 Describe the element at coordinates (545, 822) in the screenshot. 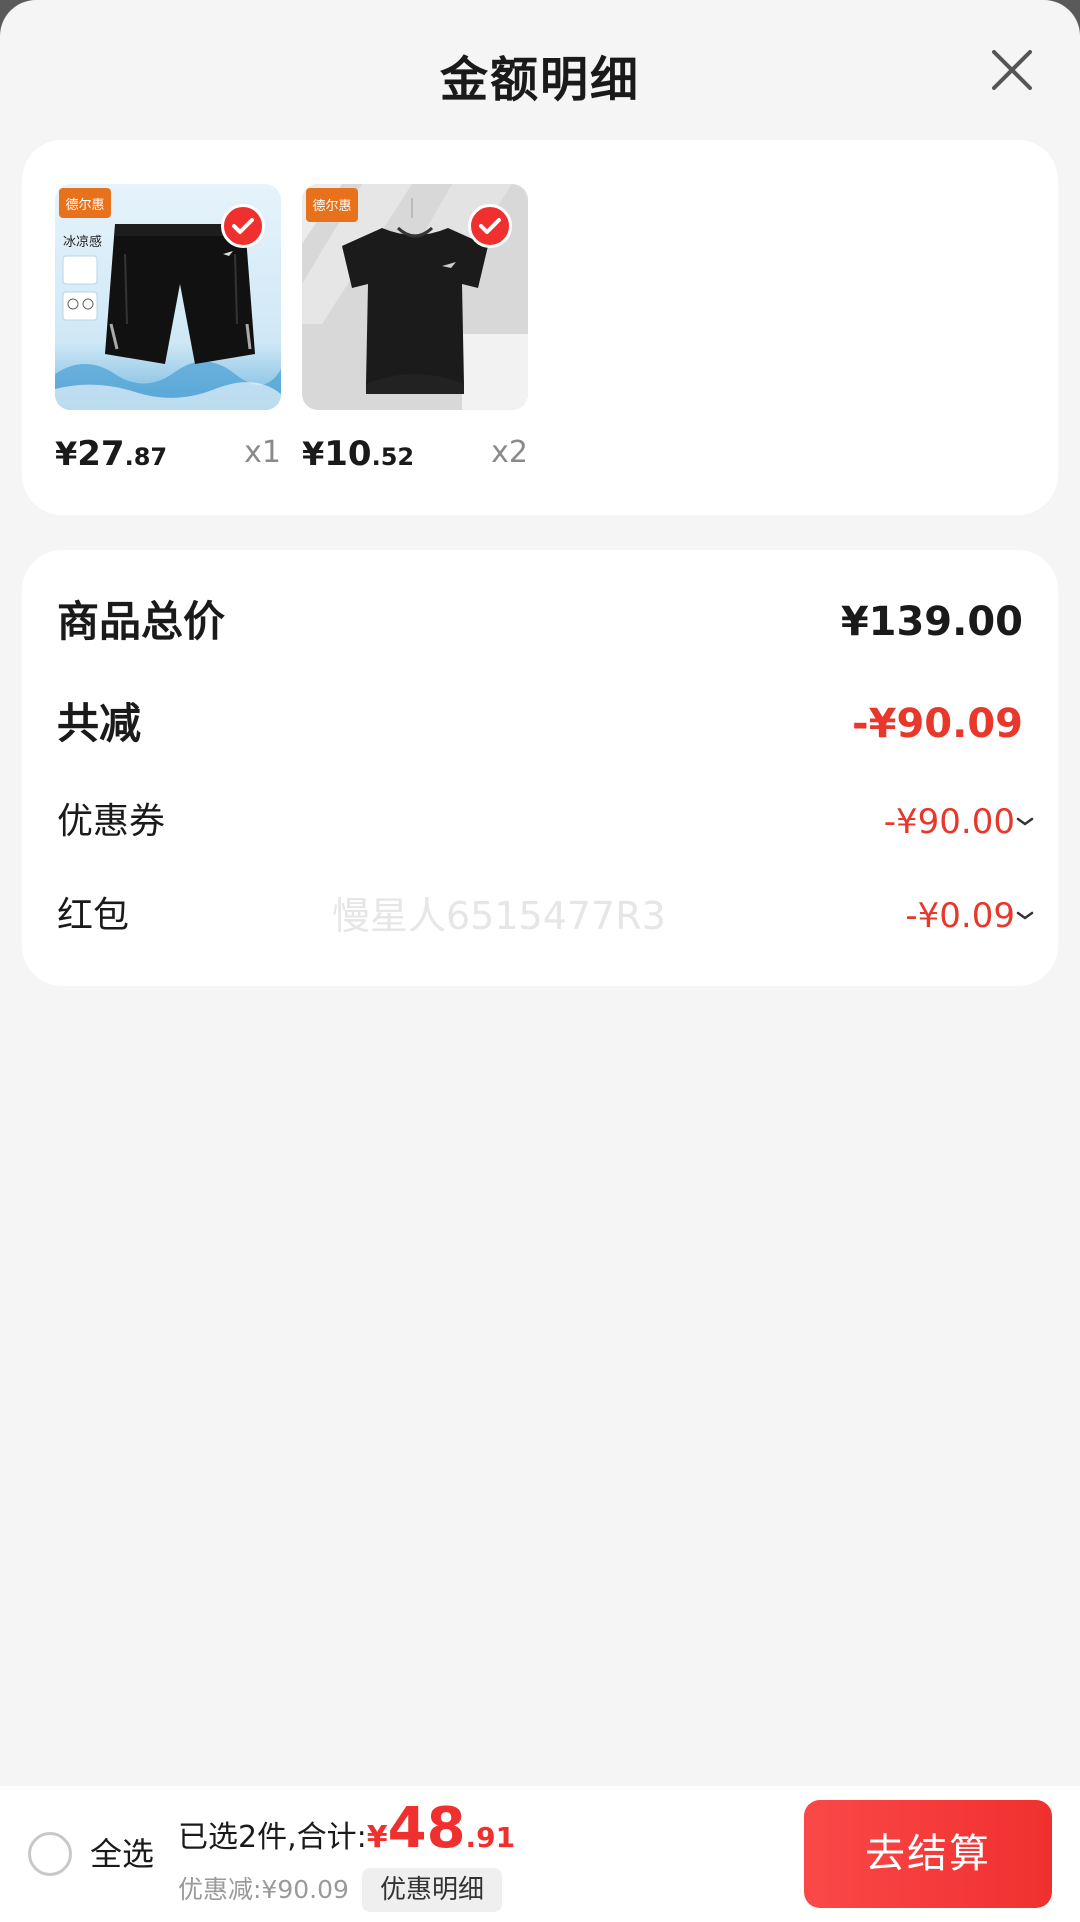

I see `coupon-row: 优惠券 -¥90.00` at that location.